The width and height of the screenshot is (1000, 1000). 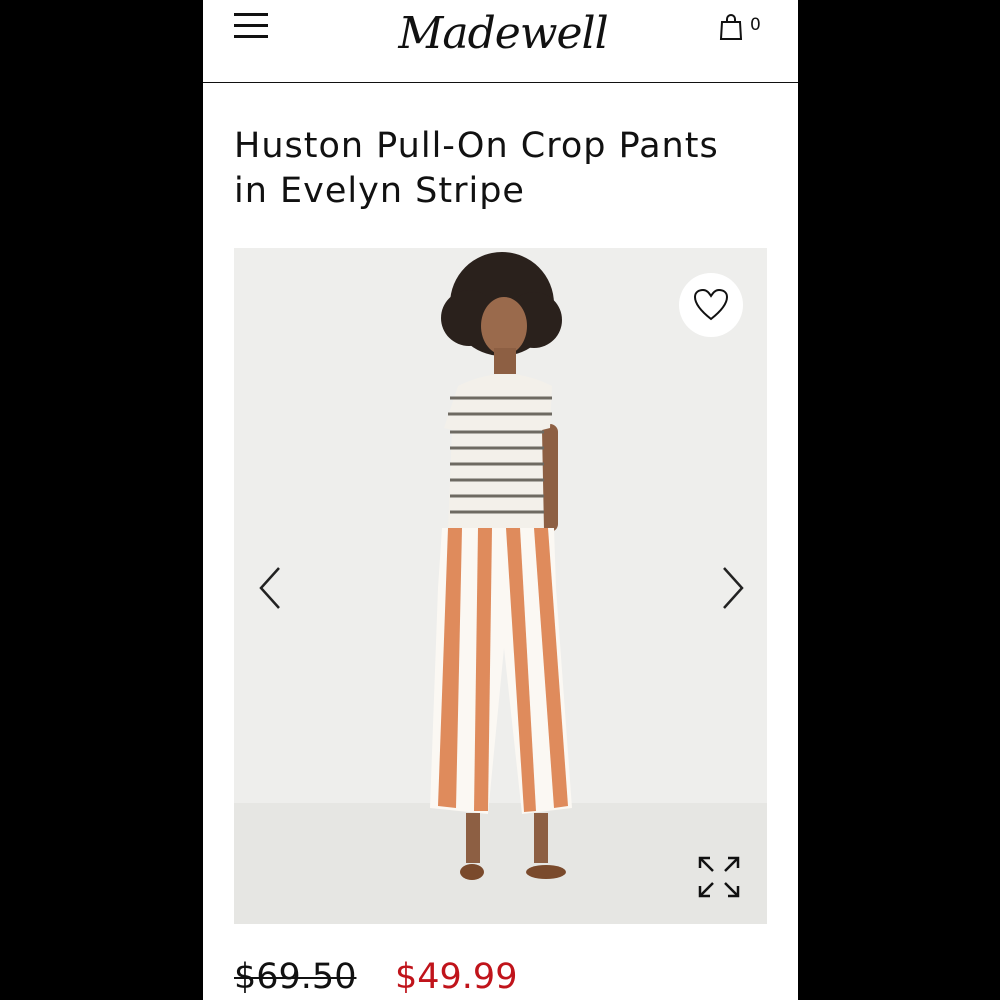 I want to click on shopping-bag-icon, so click(x=731, y=27).